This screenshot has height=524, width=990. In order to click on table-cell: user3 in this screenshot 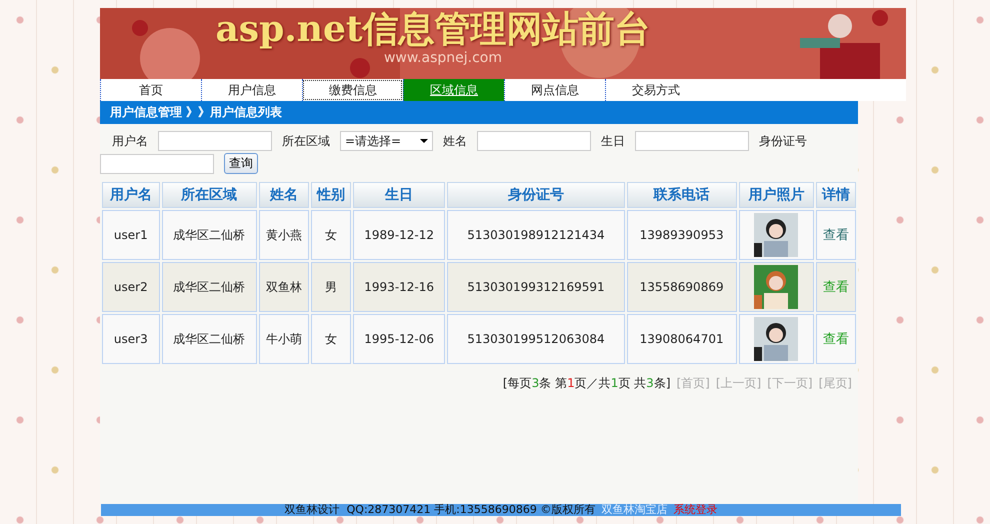, I will do `click(131, 339)`.